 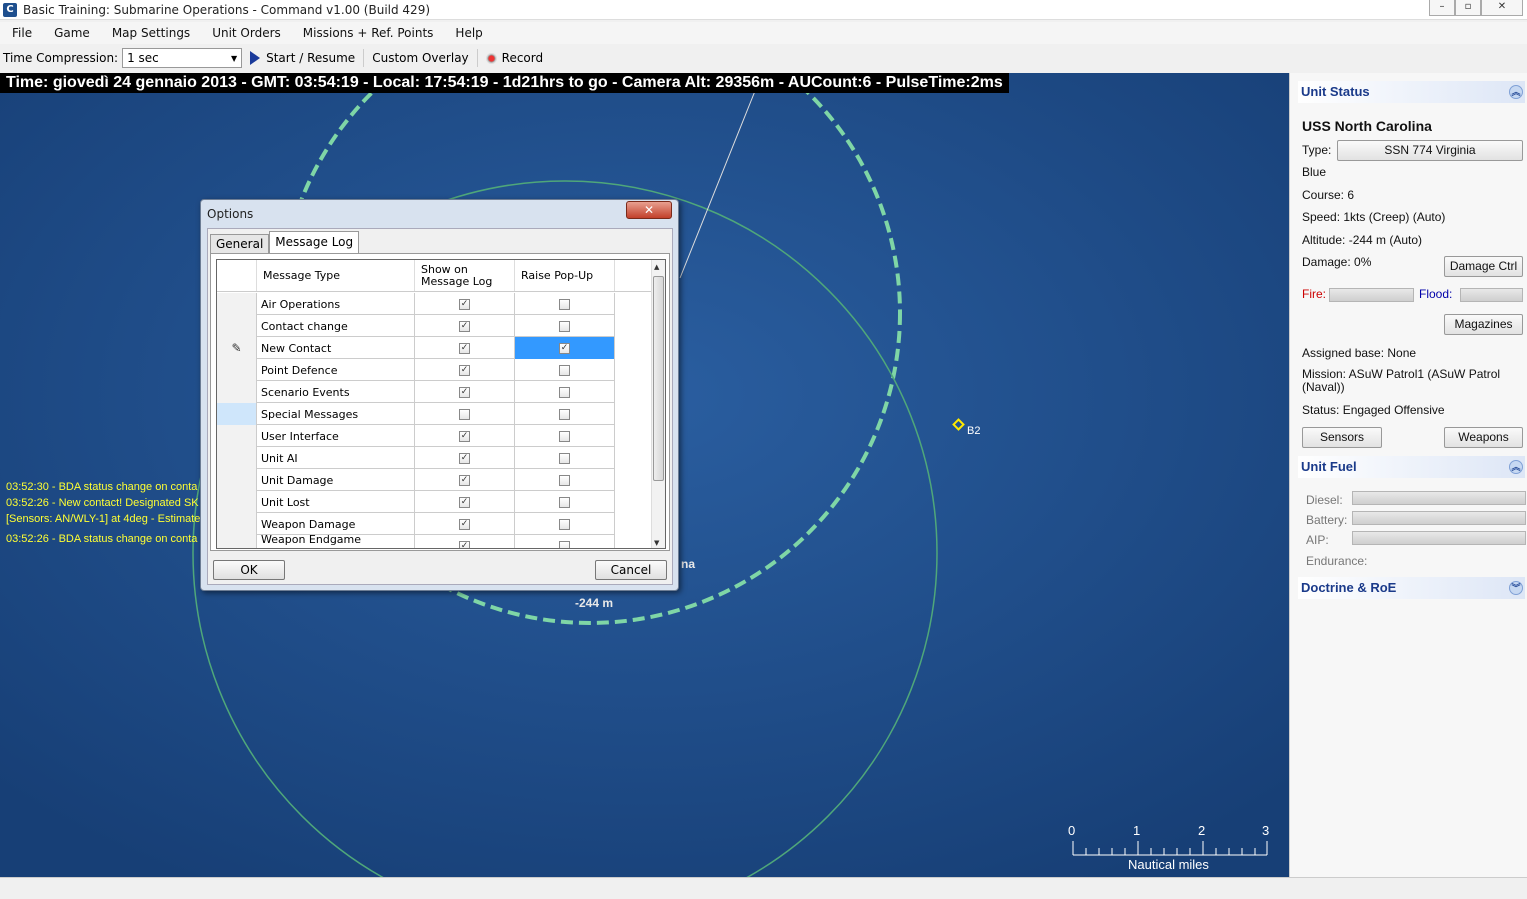 I want to click on unit-fuel-header: Unit Fuel ︽, so click(x=1411, y=467).